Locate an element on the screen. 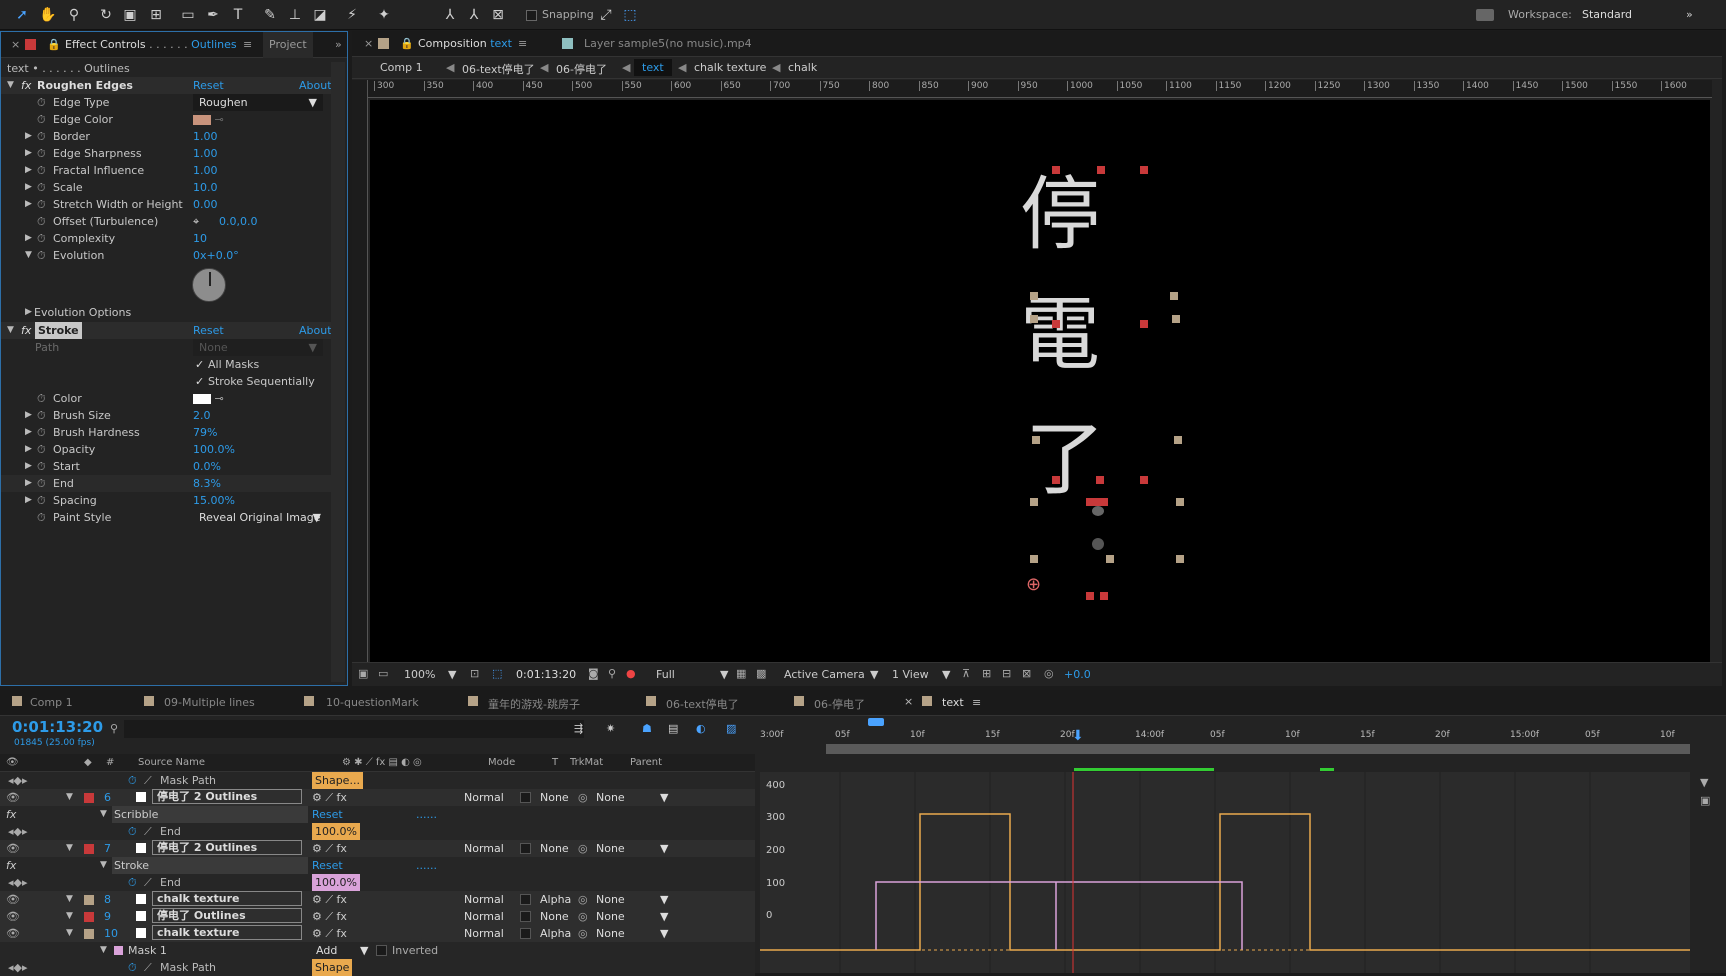 The width and height of the screenshot is (1726, 976). crumb-comp-1: Comp 1 is located at coordinates (401, 67).